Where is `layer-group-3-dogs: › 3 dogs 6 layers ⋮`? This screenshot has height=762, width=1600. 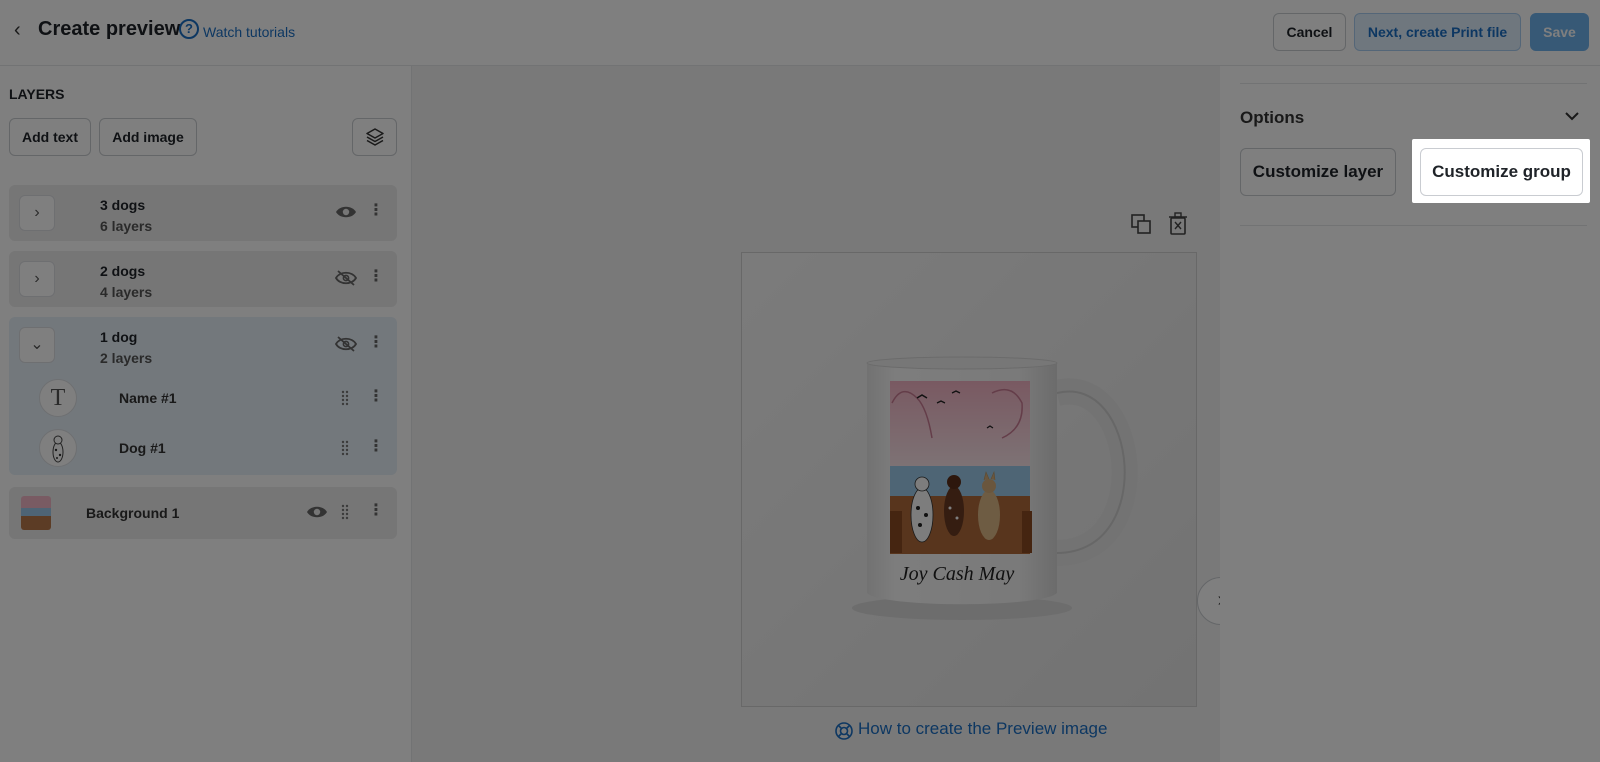 layer-group-3-dogs: › 3 dogs 6 layers ⋮ is located at coordinates (203, 213).